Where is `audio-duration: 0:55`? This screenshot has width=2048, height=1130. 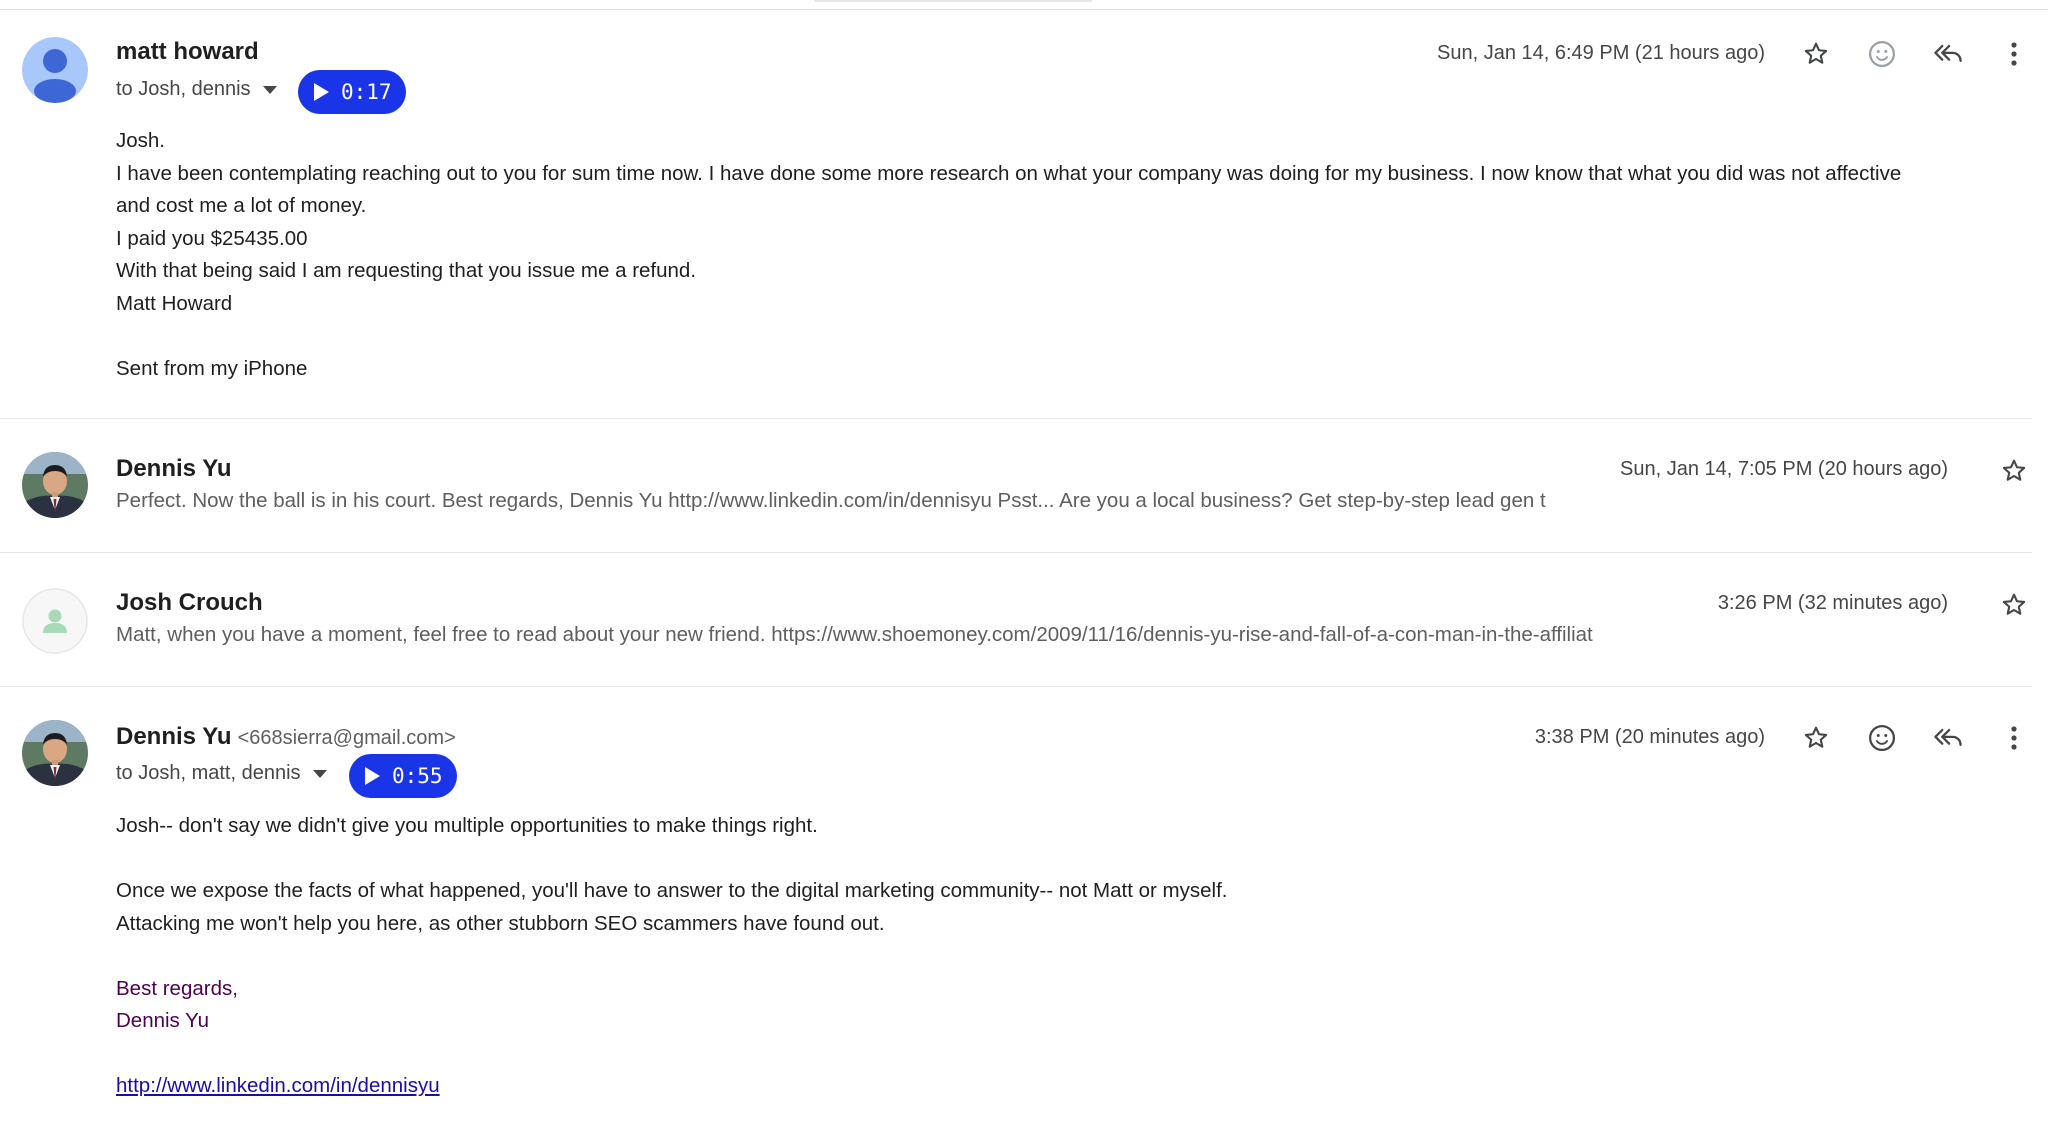 audio-duration: 0:55 is located at coordinates (417, 776).